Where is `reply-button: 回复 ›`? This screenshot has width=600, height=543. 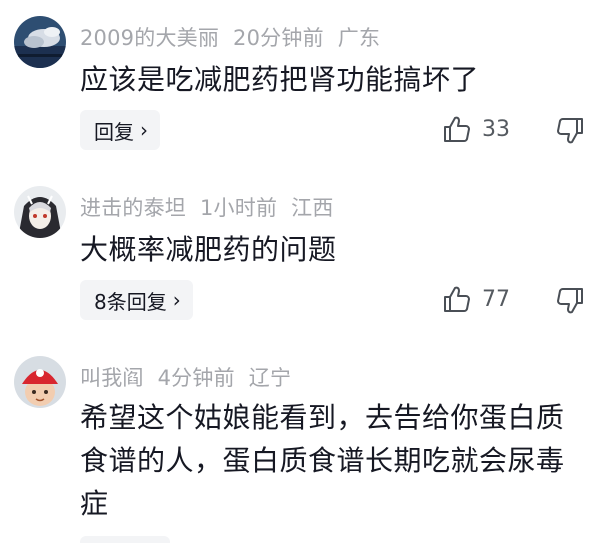
reply-button: 回复 › is located at coordinates (120, 130).